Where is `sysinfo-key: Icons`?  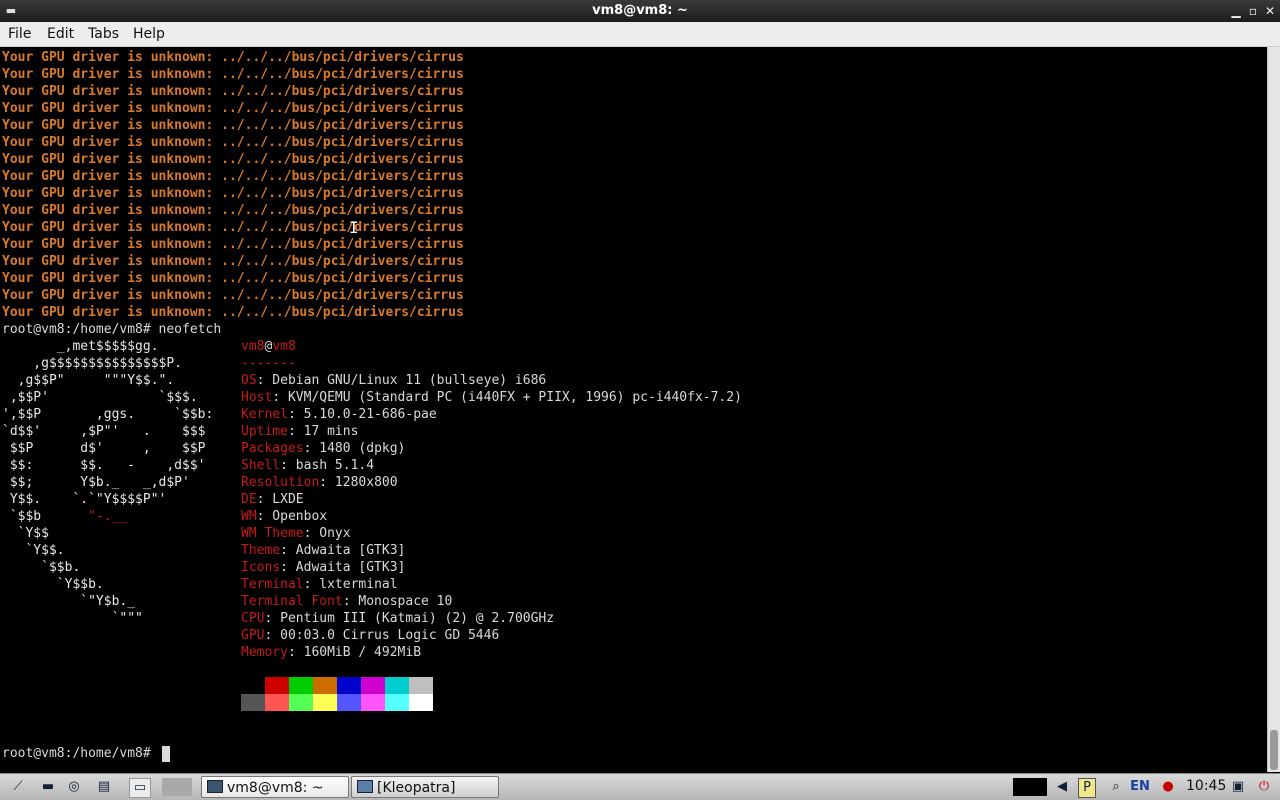
sysinfo-key: Icons is located at coordinates (261, 567).